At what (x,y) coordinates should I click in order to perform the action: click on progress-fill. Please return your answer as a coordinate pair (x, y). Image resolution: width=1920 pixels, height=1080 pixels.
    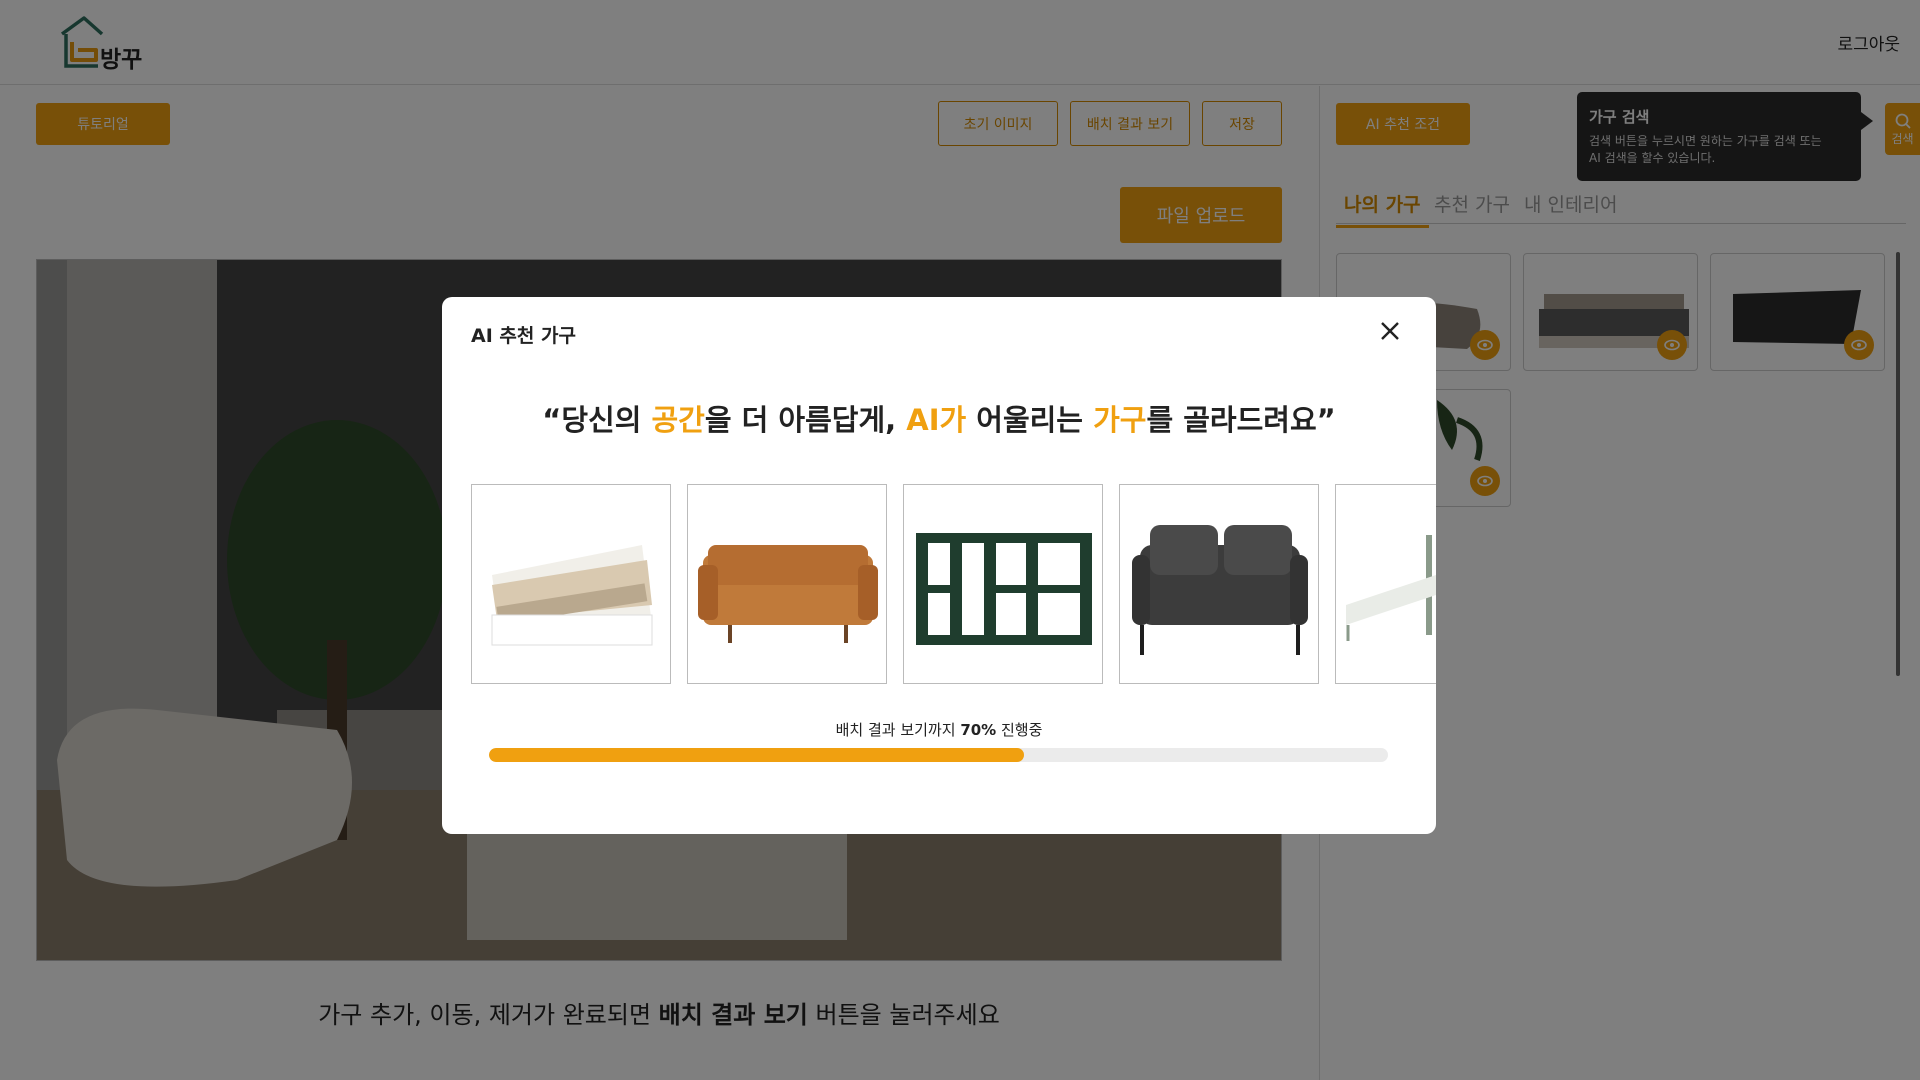
    Looking at the image, I should click on (756, 755).